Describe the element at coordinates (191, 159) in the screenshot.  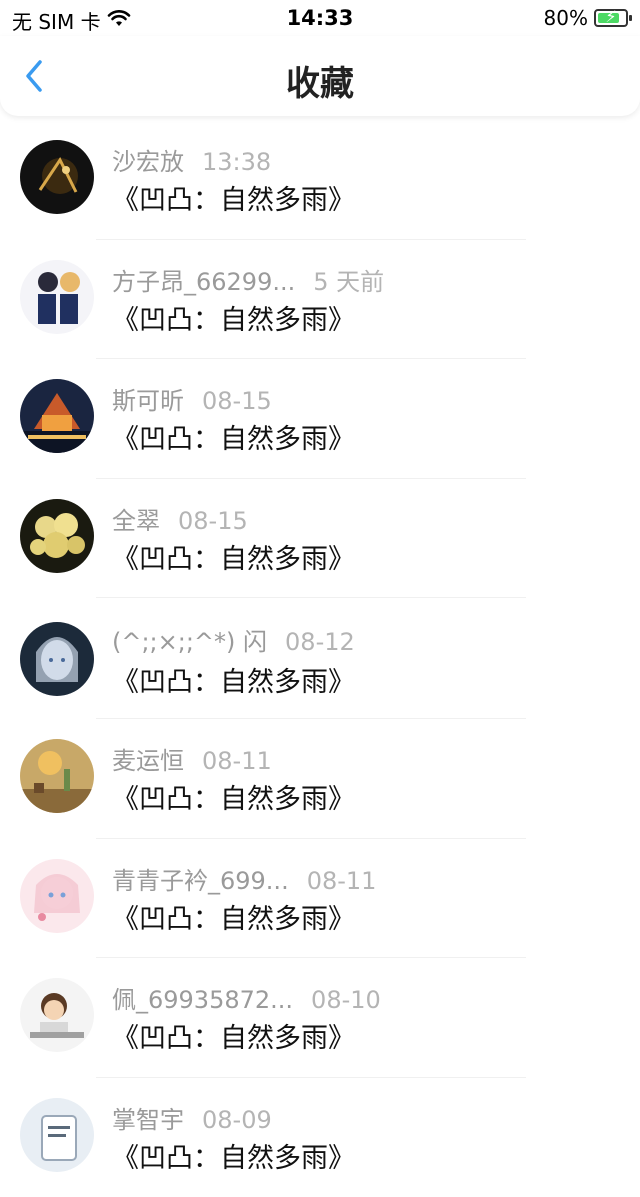
I see `item-header: 沙宏放 13:38` at that location.